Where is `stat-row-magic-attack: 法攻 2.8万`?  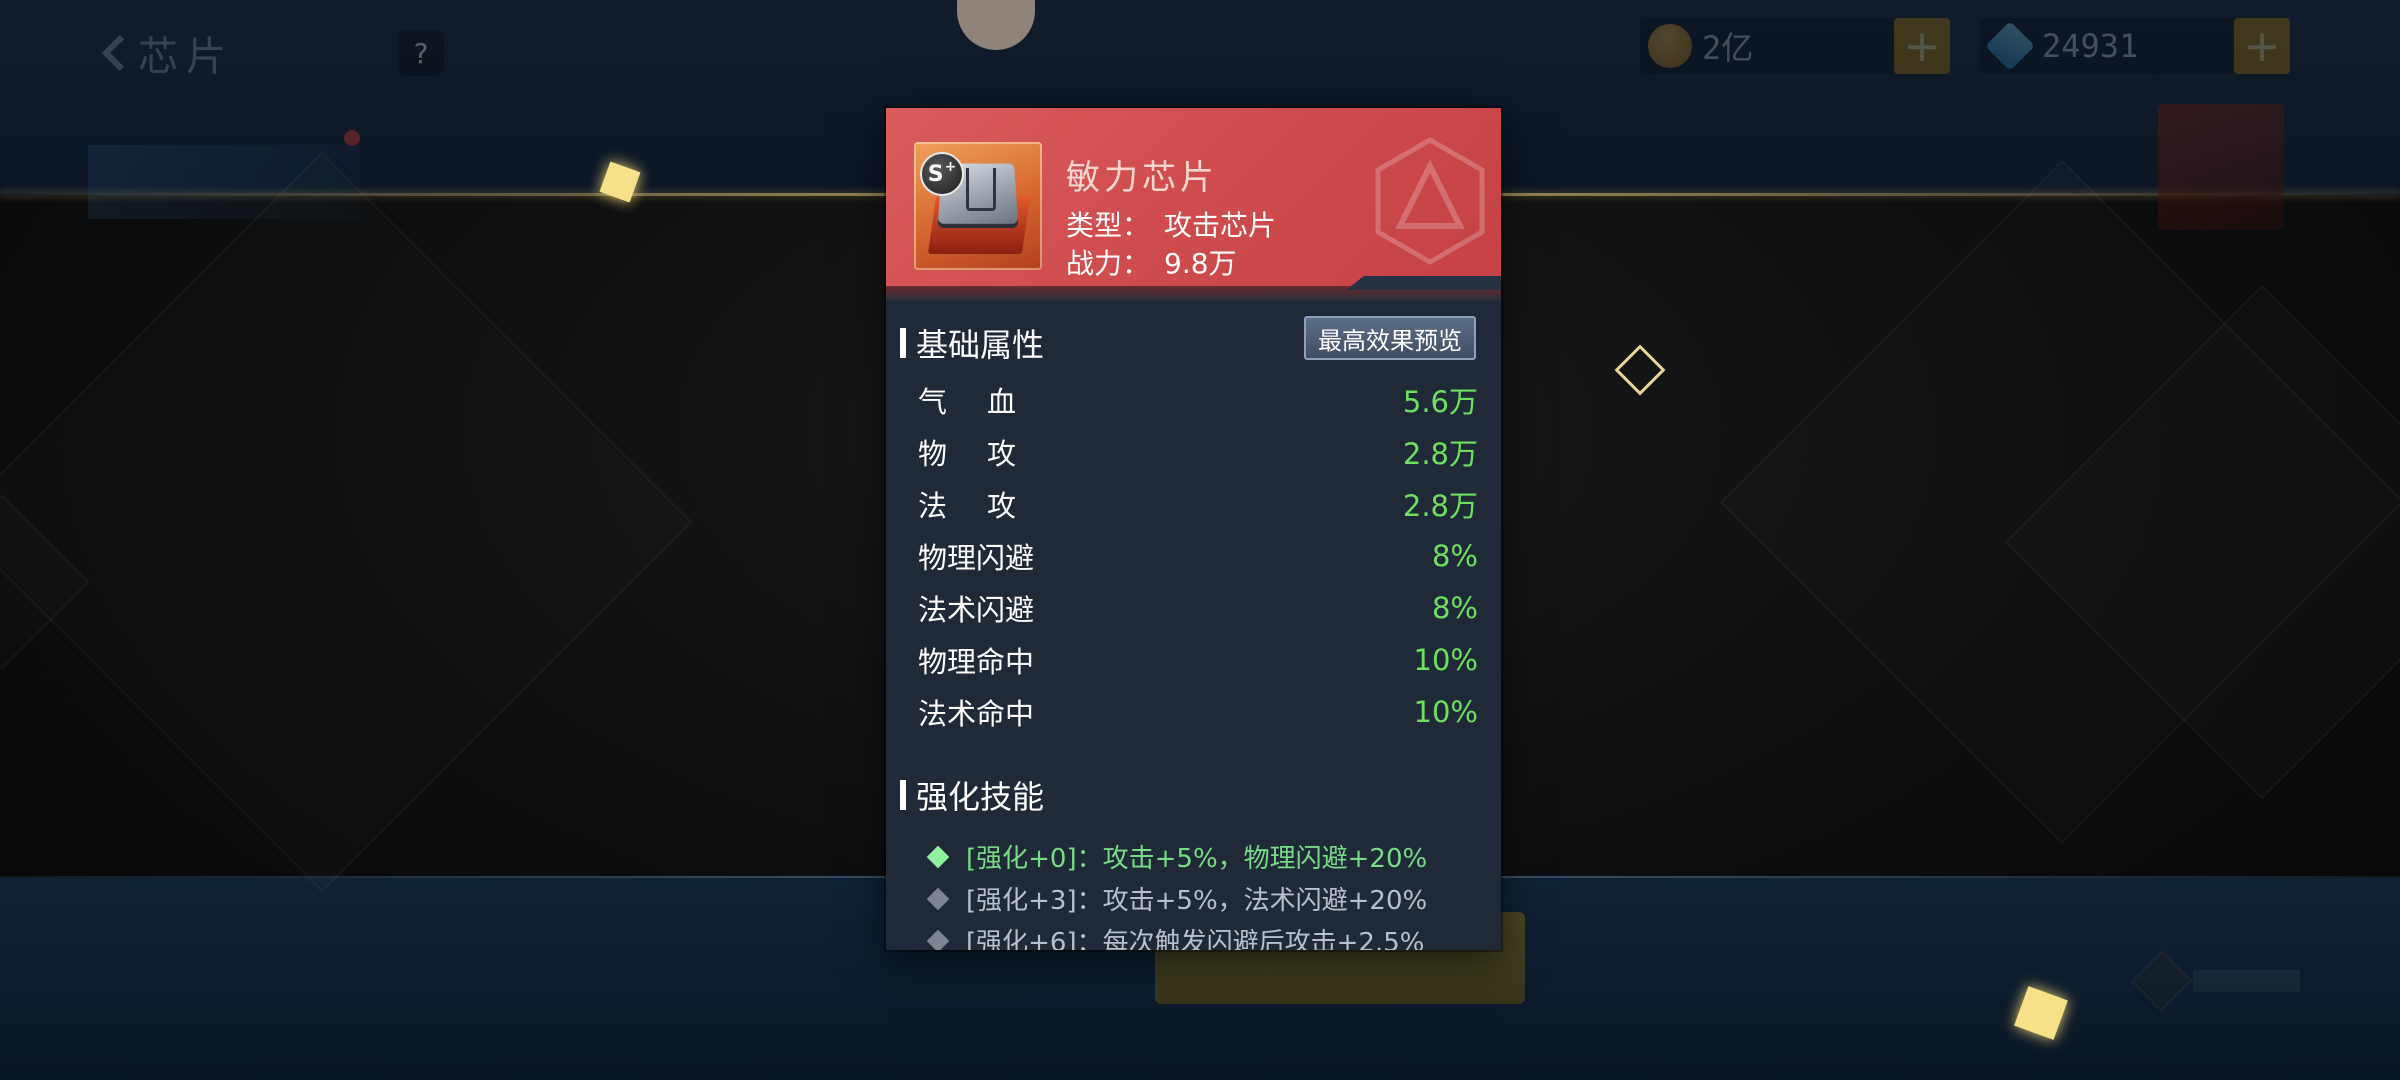 stat-row-magic-attack: 法攻 2.8万 is located at coordinates (1198, 504).